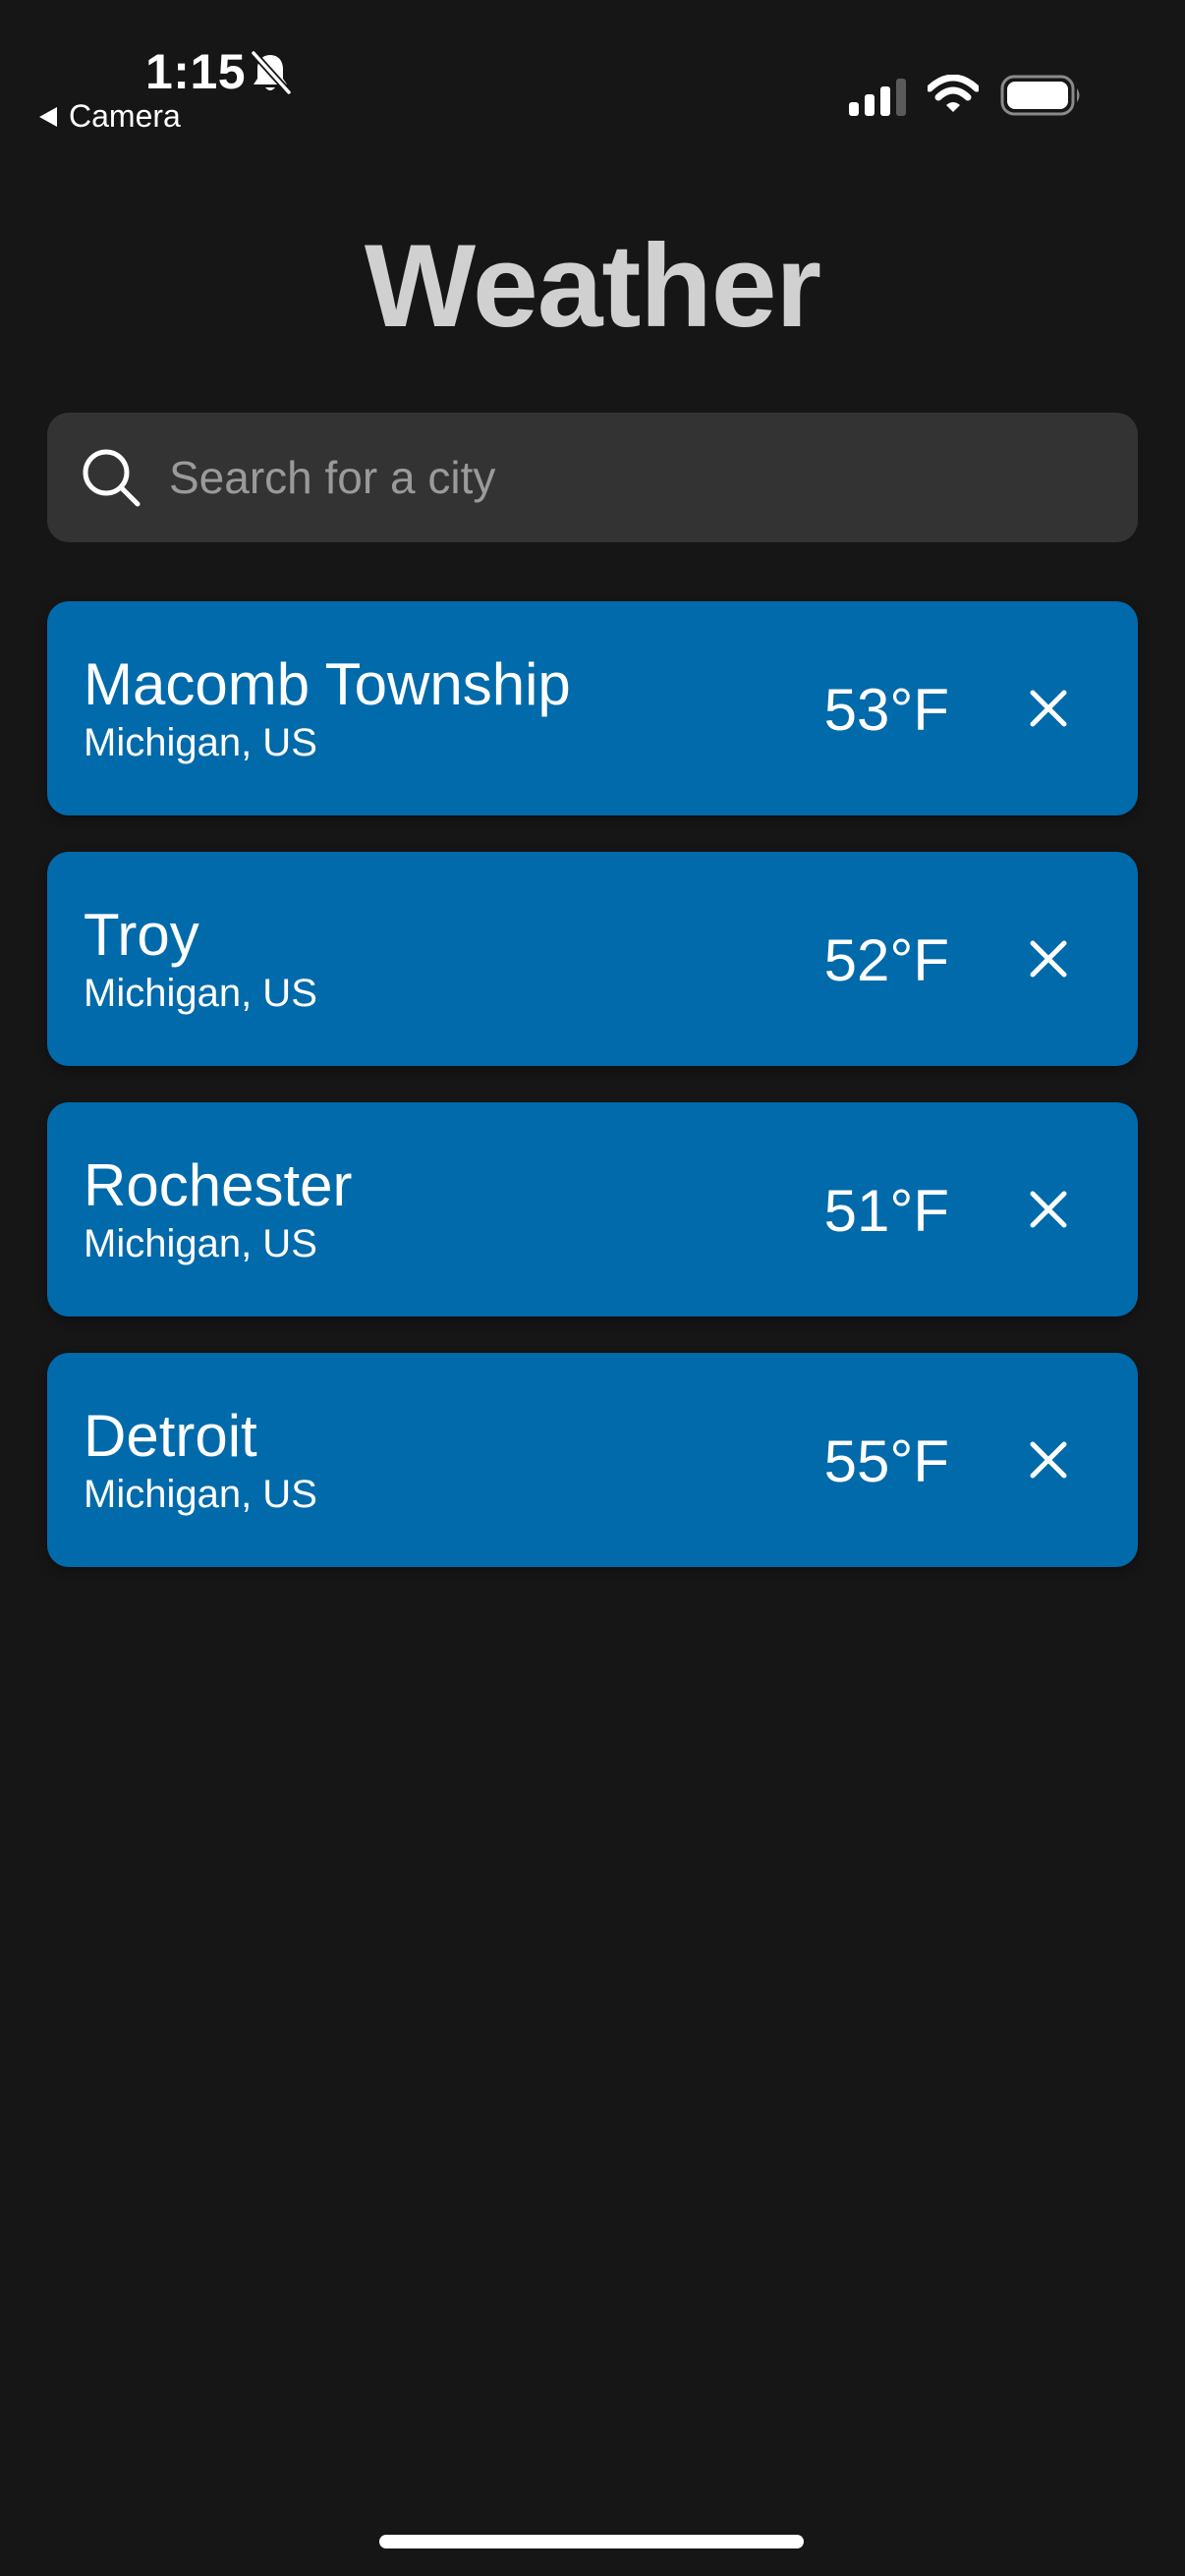  I want to click on wifi-icon, so click(954, 93).